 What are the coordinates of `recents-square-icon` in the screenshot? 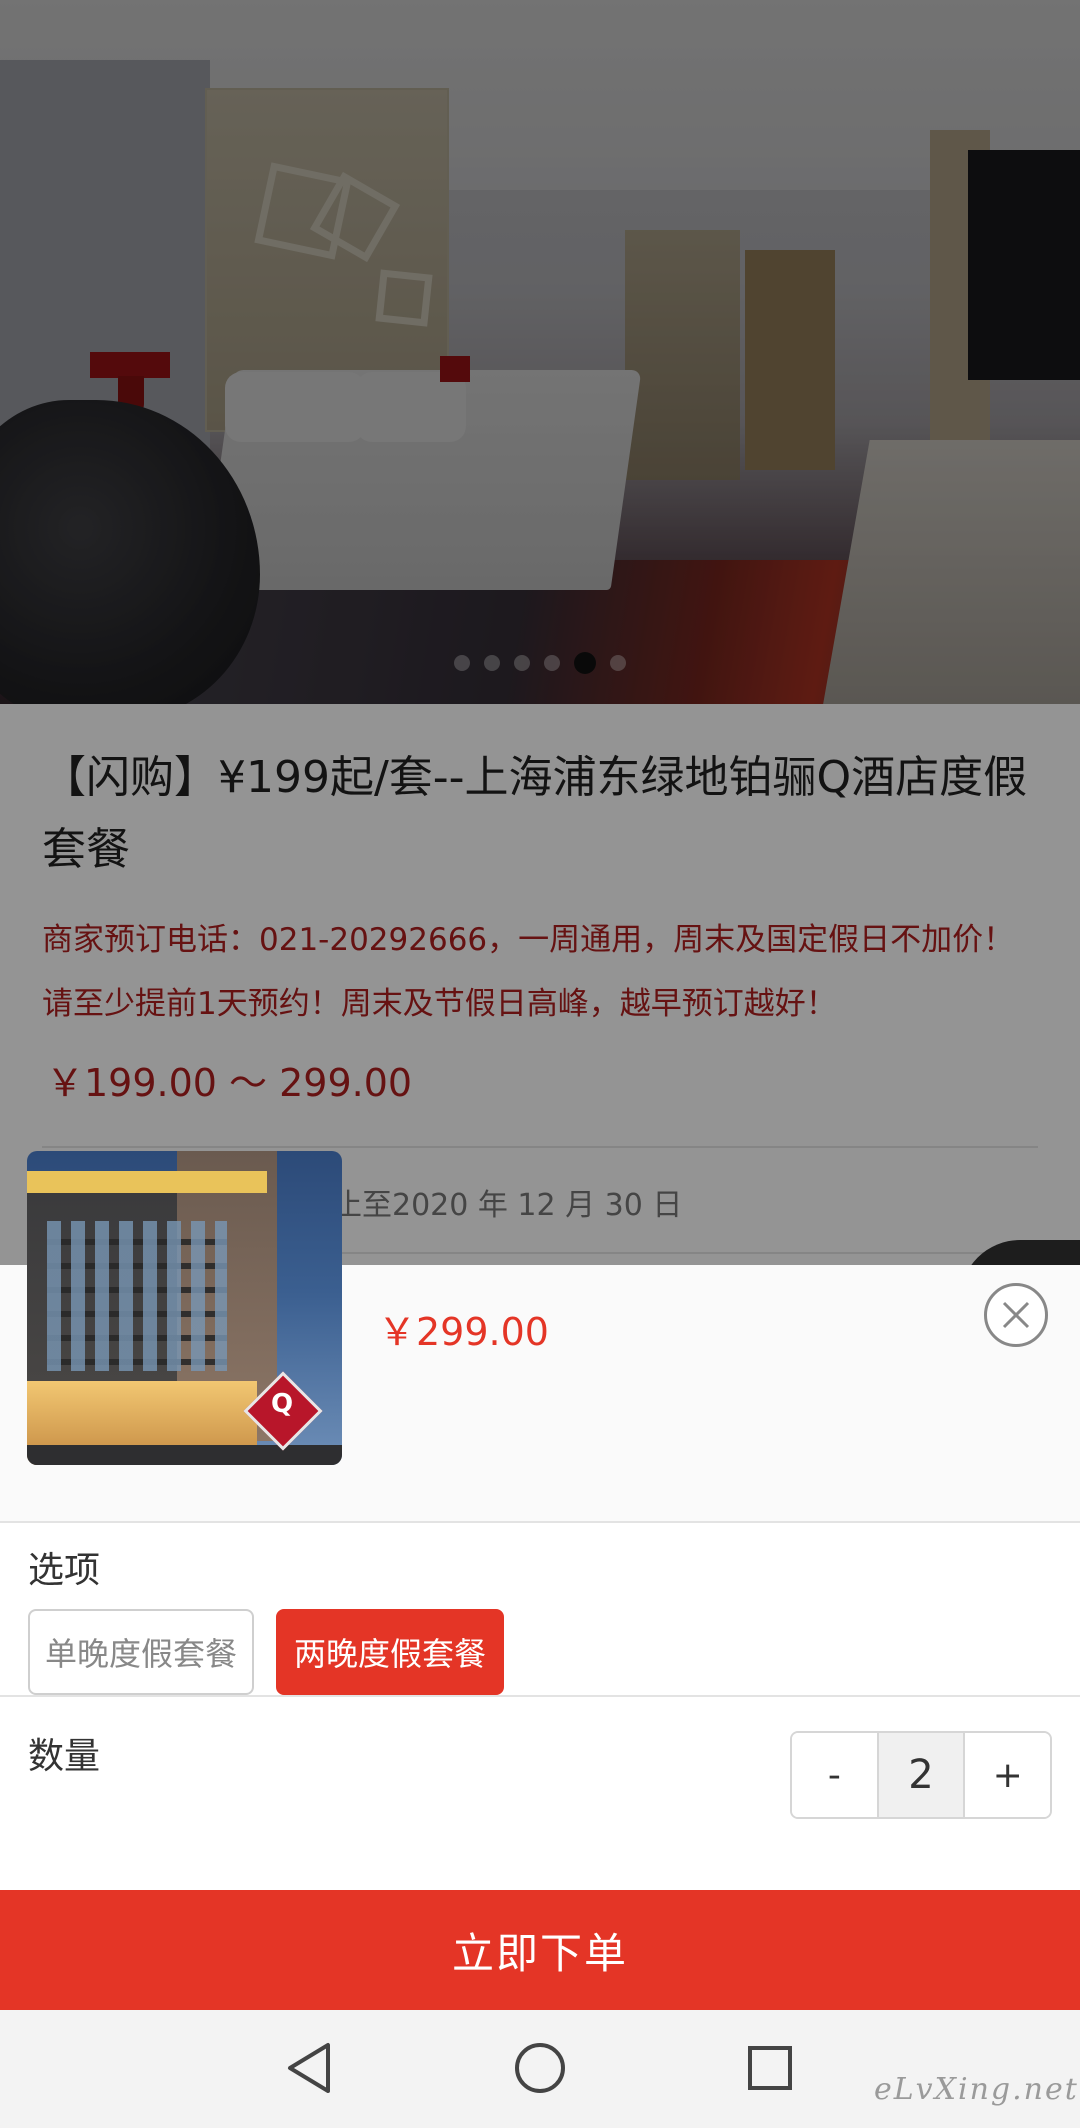 It's located at (770, 2068).